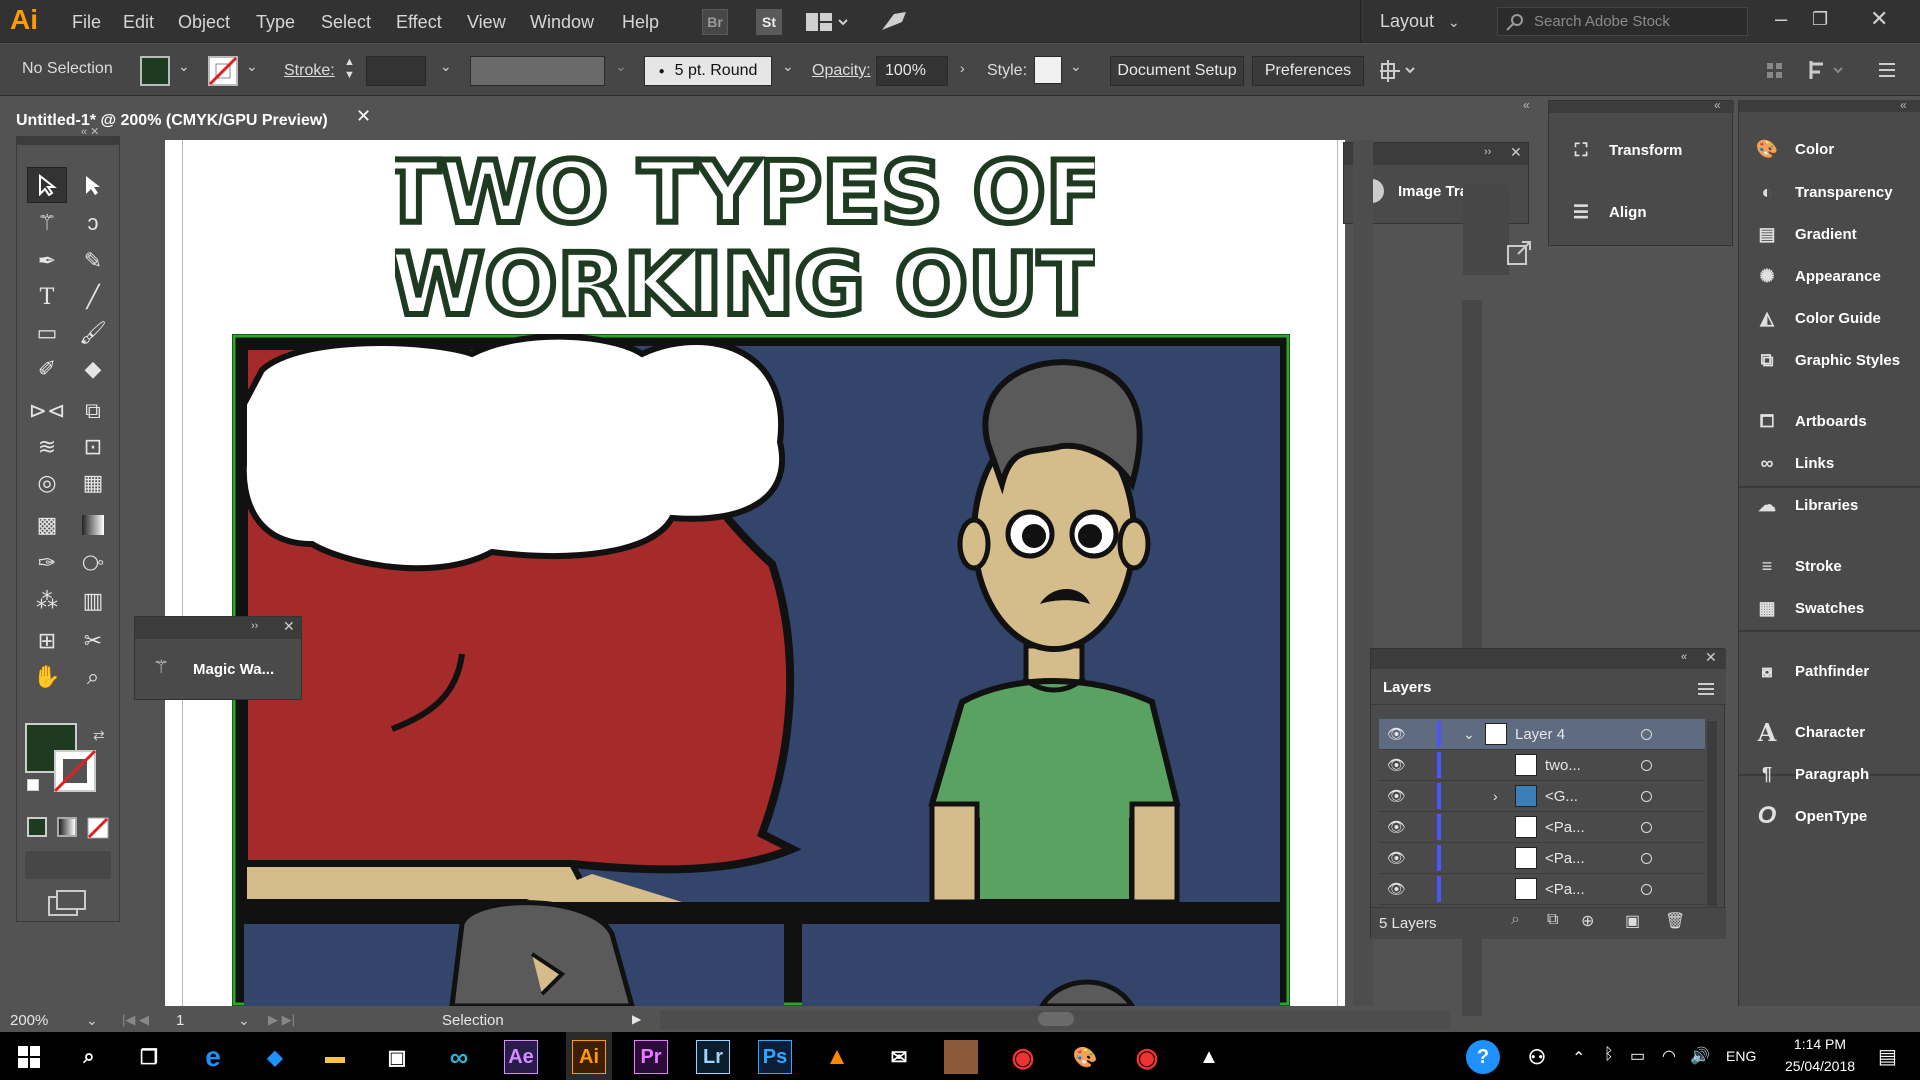  What do you see at coordinates (29, 1020) in the screenshot?
I see `zoom-level: 200%` at bounding box center [29, 1020].